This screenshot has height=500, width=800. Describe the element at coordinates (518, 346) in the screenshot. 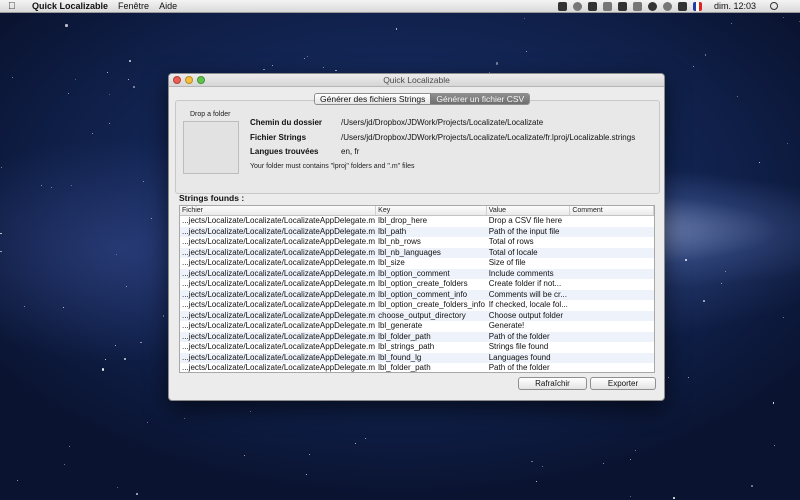

I see `cell-value: Strings file found` at that location.